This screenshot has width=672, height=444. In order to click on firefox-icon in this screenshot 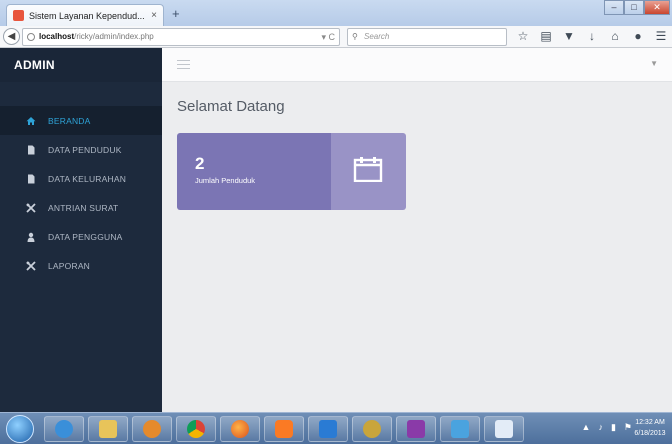, I will do `click(240, 429)`.